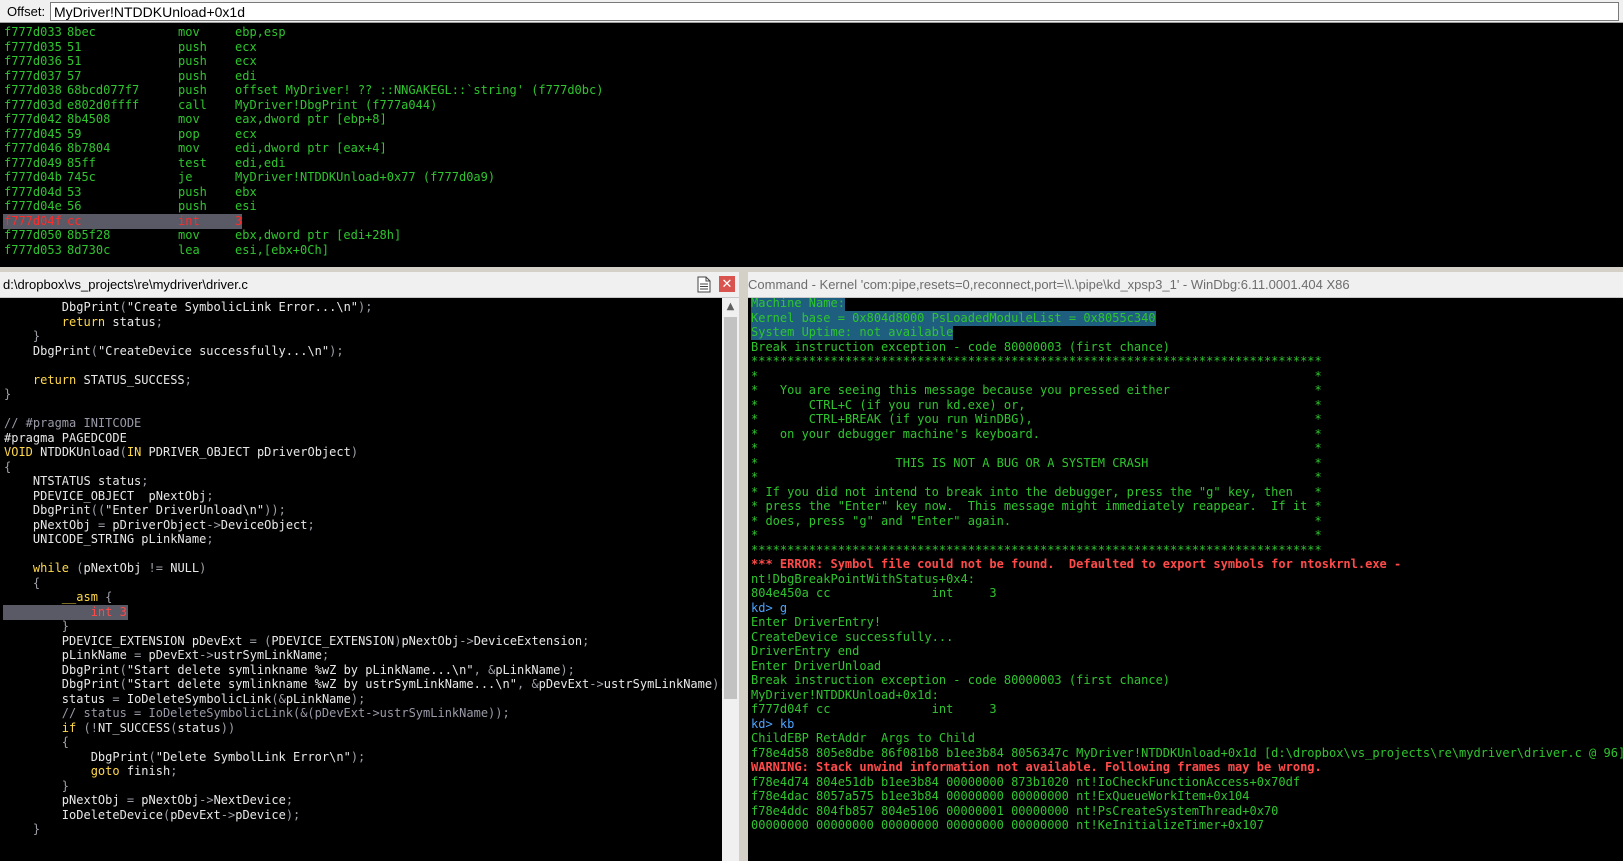 This screenshot has height=861, width=1623. I want to click on source-line-text: UNICODE_STRING pLinkName;, so click(123, 539).